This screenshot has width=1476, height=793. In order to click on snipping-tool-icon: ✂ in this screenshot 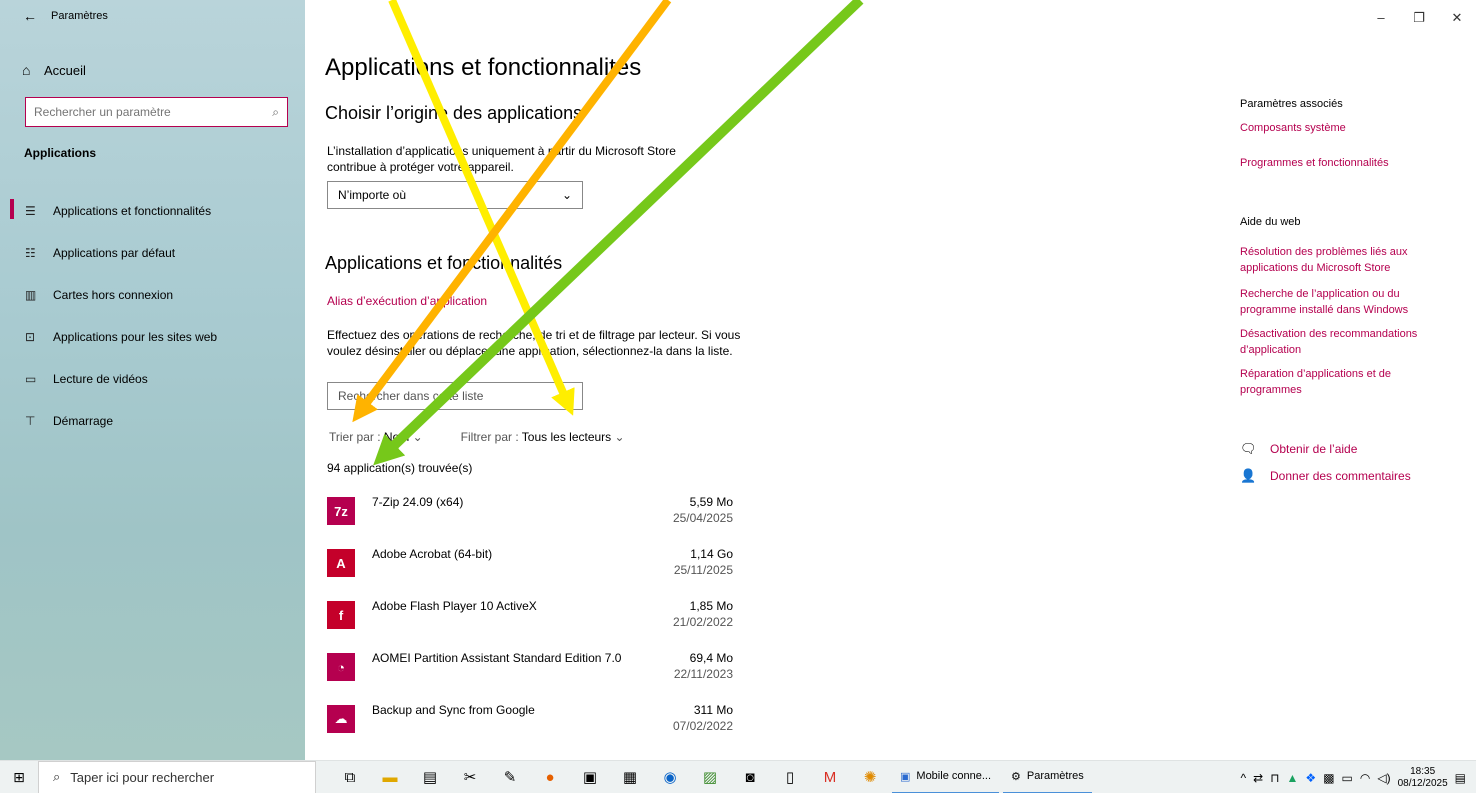, I will do `click(470, 777)`.